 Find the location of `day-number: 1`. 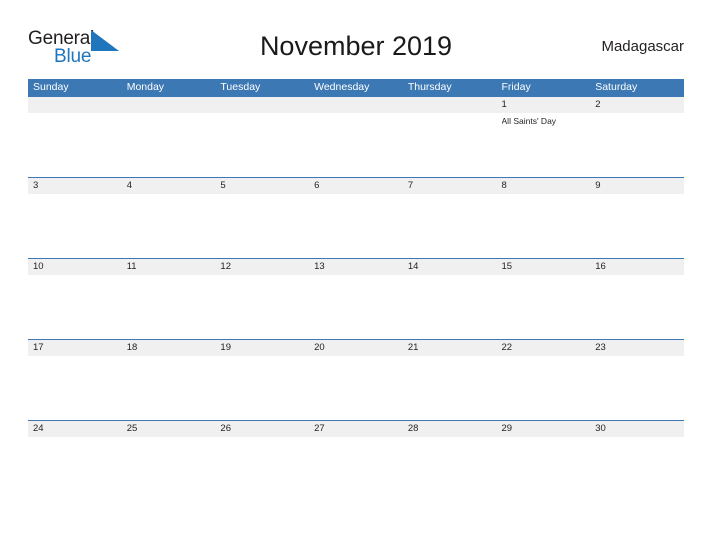

day-number: 1 is located at coordinates (504, 104).